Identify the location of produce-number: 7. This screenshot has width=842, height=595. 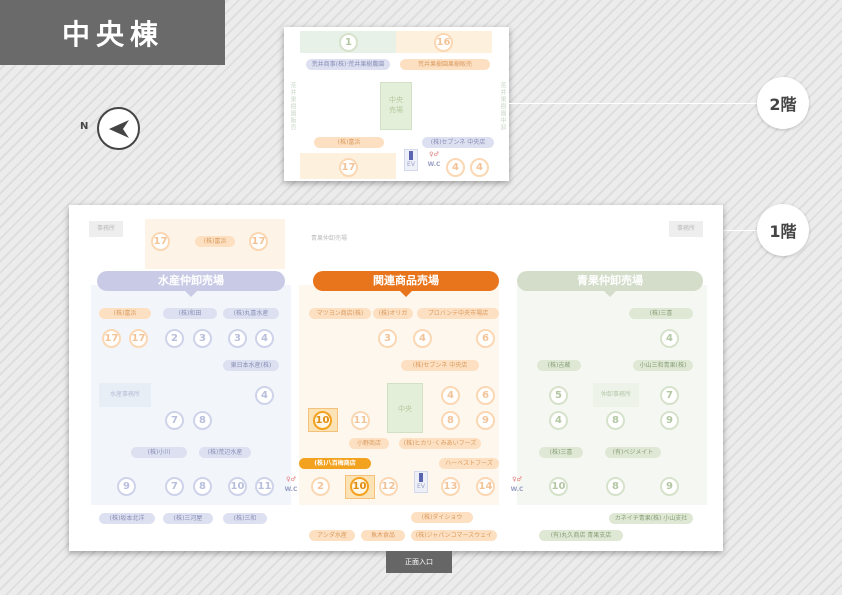
(669, 395).